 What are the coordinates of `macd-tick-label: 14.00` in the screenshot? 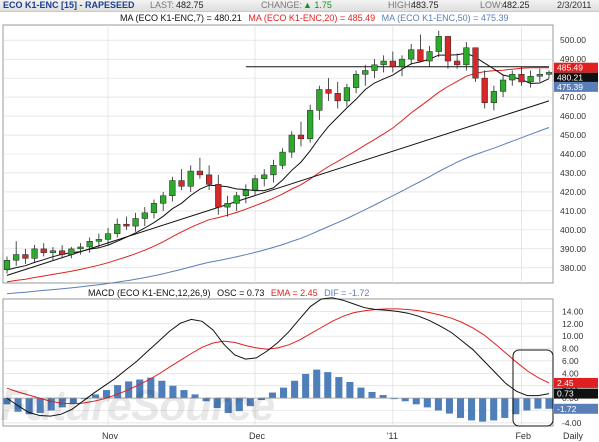 It's located at (573, 311).